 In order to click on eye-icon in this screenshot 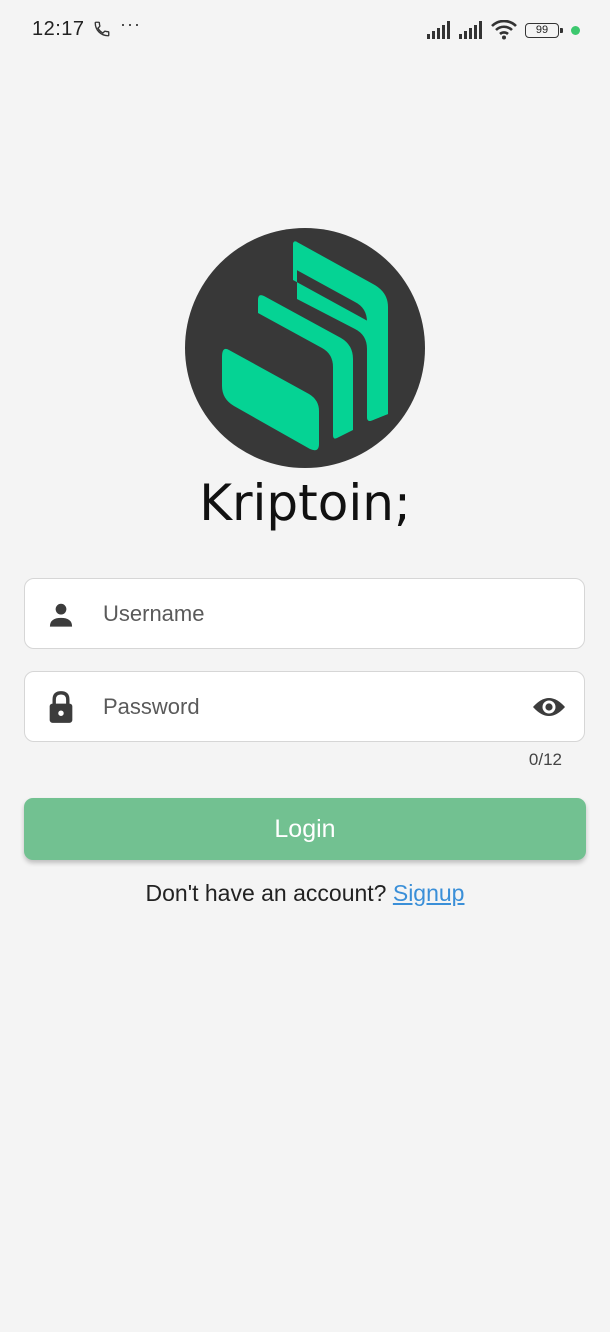, I will do `click(549, 707)`.